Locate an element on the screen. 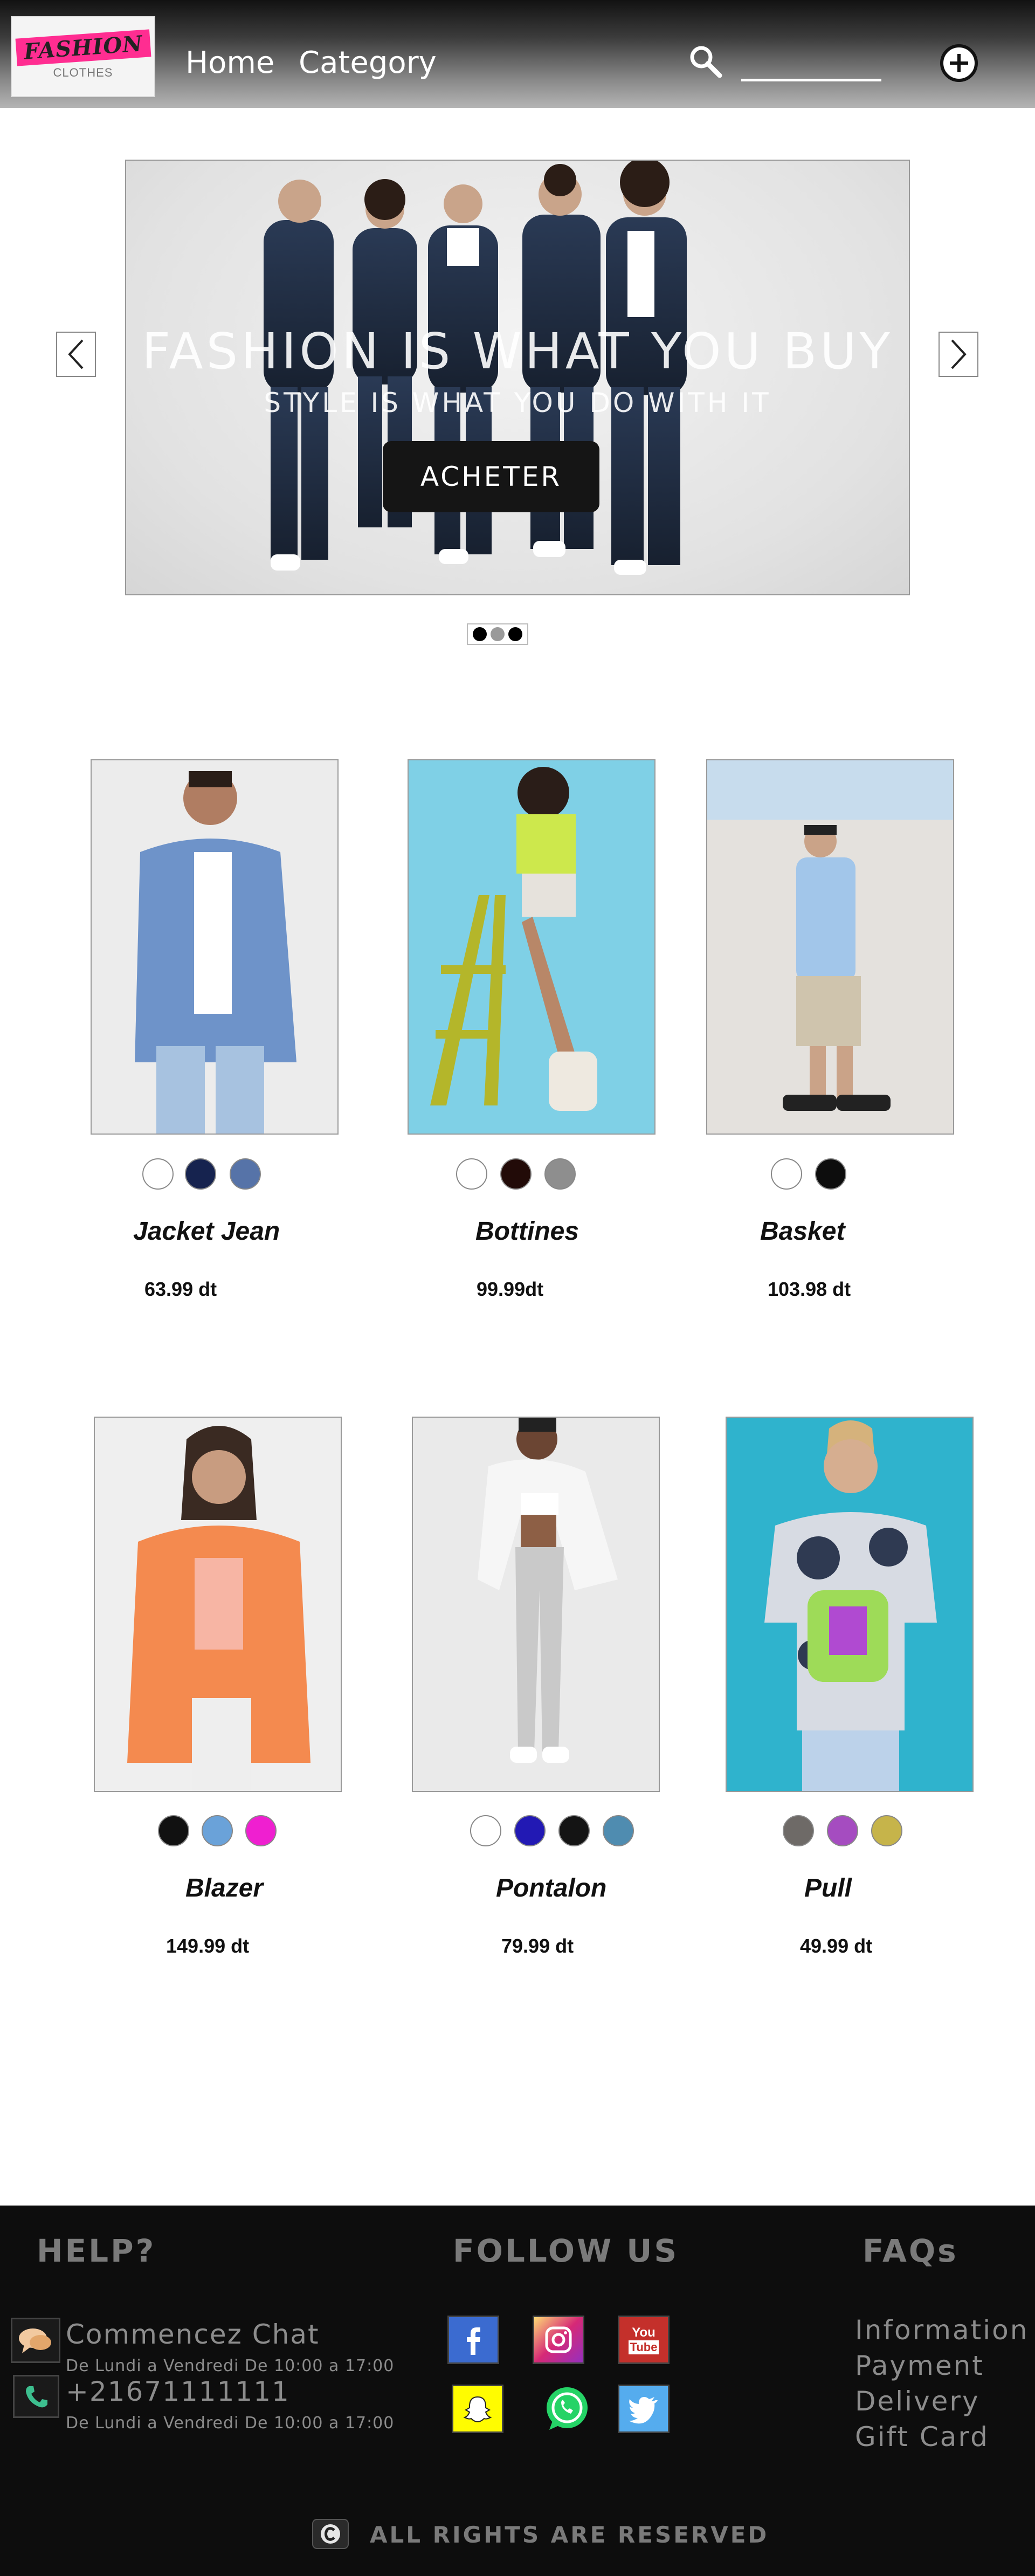 This screenshot has height=2576, width=1035. product-image-jacket-jean is located at coordinates (215, 947).